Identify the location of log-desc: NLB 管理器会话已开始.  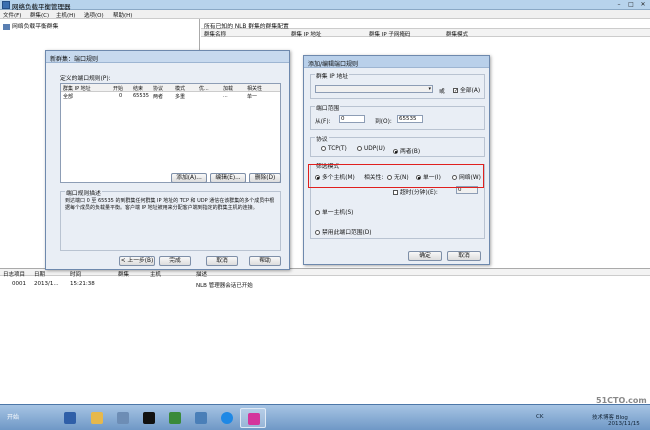
(224, 286).